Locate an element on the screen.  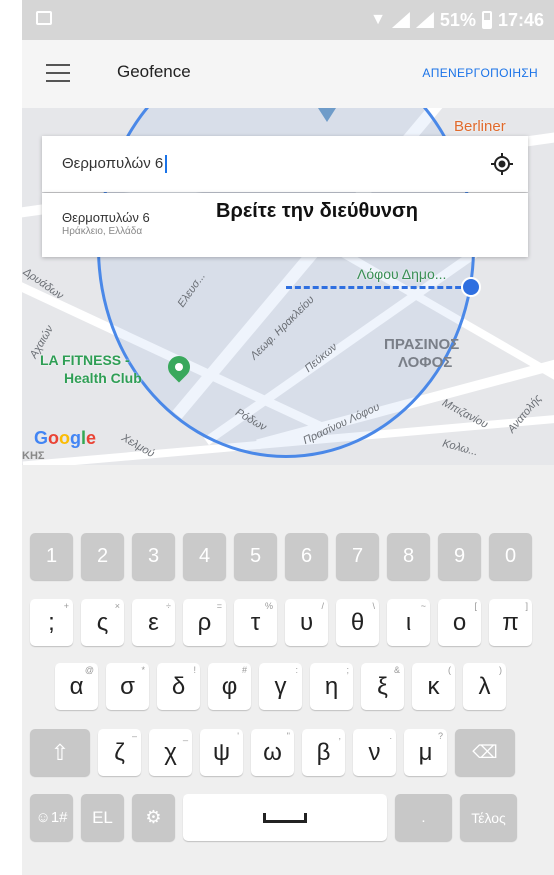
find-address-caption: Βρείτε την διεύθυνση is located at coordinates (317, 211).